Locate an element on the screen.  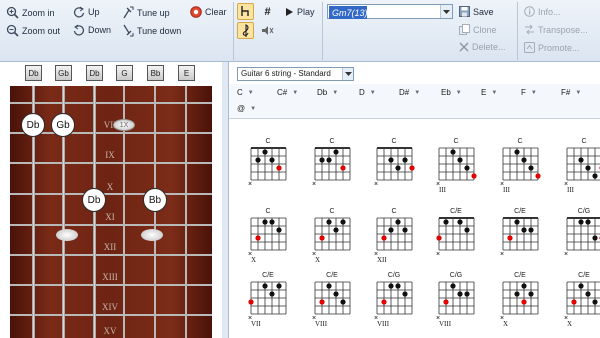
chord-name-combobox is located at coordinates (390, 11).